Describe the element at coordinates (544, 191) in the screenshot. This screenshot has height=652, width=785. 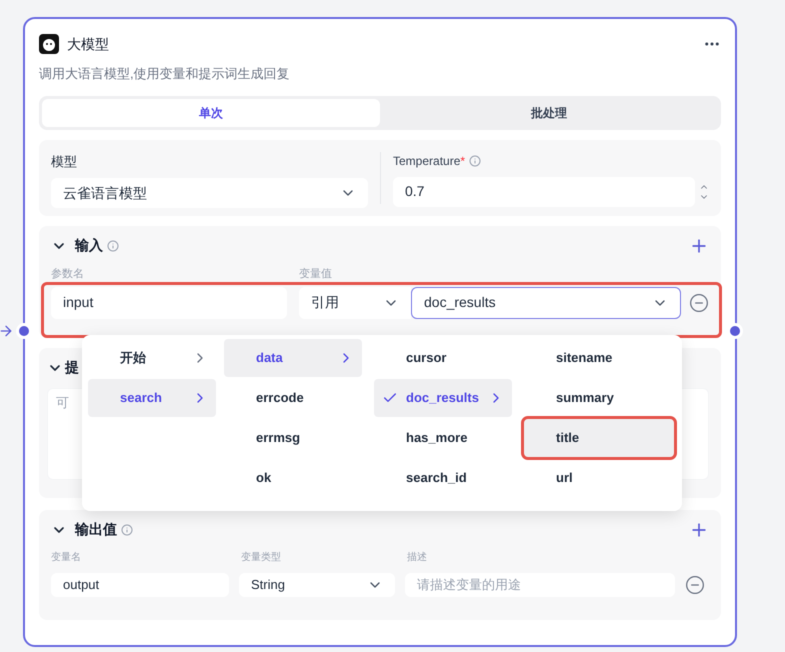
I see `temperature-input: 0.7` at that location.